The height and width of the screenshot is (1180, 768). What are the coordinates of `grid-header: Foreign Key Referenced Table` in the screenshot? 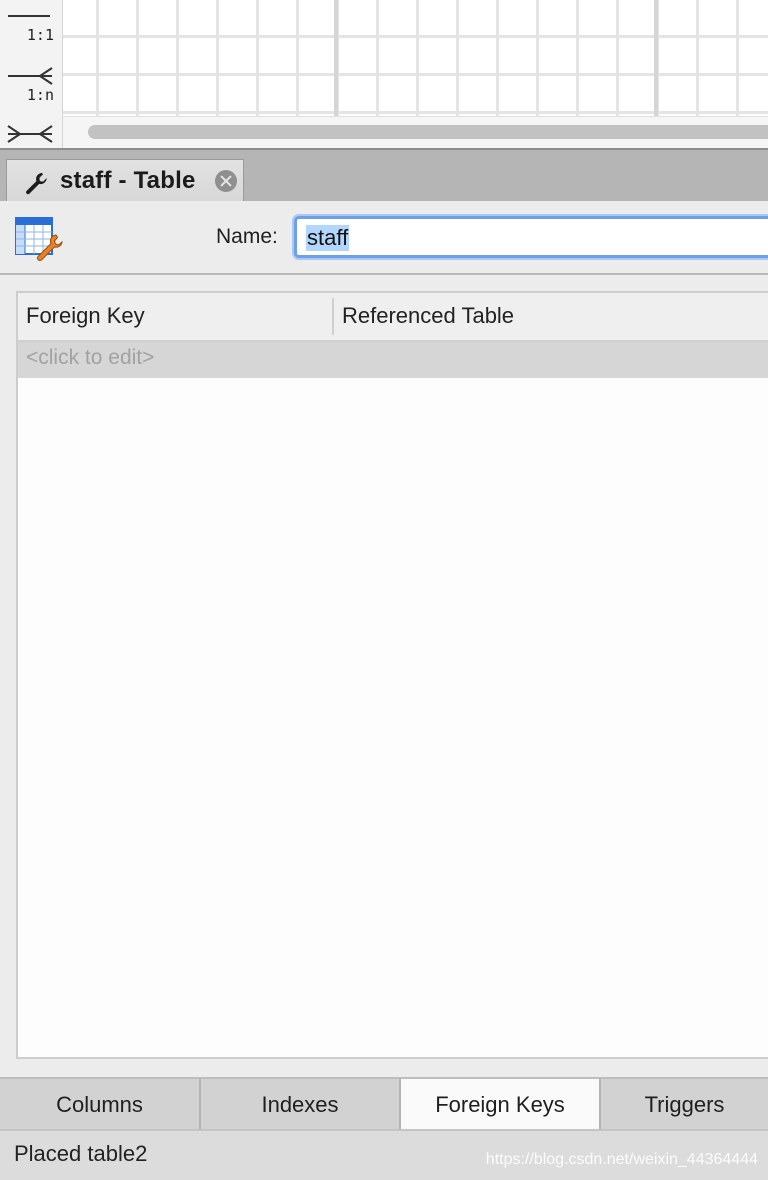 It's located at (393, 317).